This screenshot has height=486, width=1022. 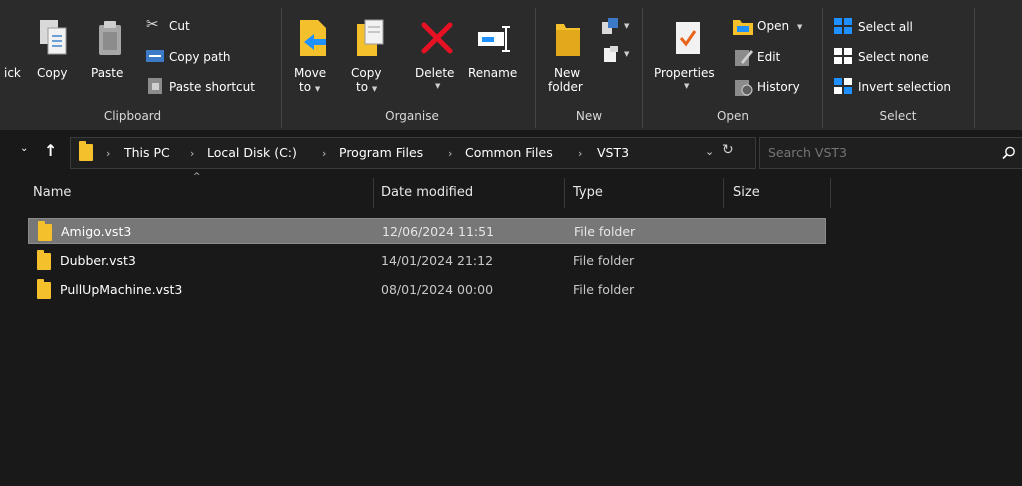 I want to click on search-icon, so click(x=1009, y=153).